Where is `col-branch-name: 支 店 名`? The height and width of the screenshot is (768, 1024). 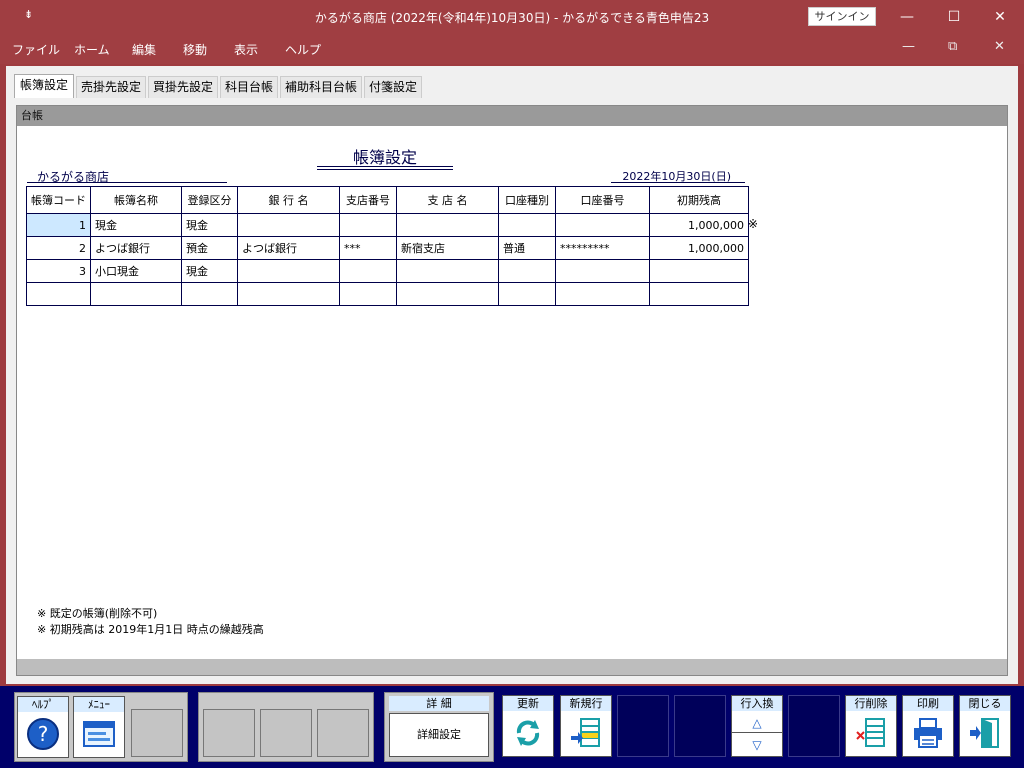
col-branch-name: 支 店 名 is located at coordinates (447, 200).